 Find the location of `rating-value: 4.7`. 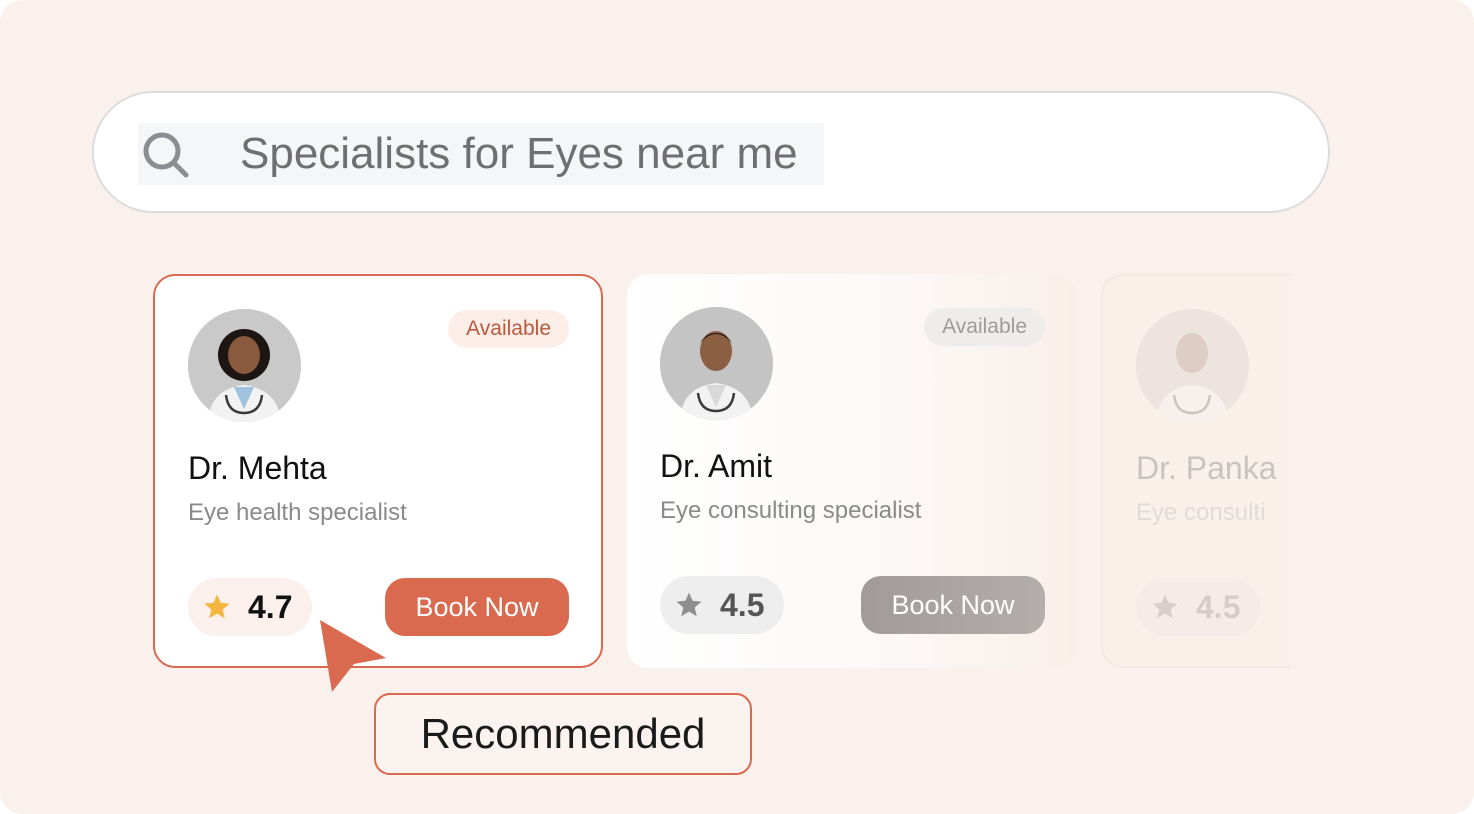

rating-value: 4.7 is located at coordinates (270, 607).